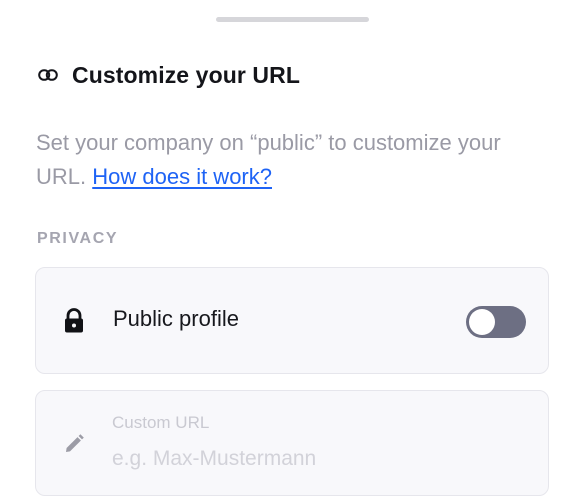 This screenshot has width=585, height=497. I want to click on public-profile-label: Public profile, so click(176, 318).